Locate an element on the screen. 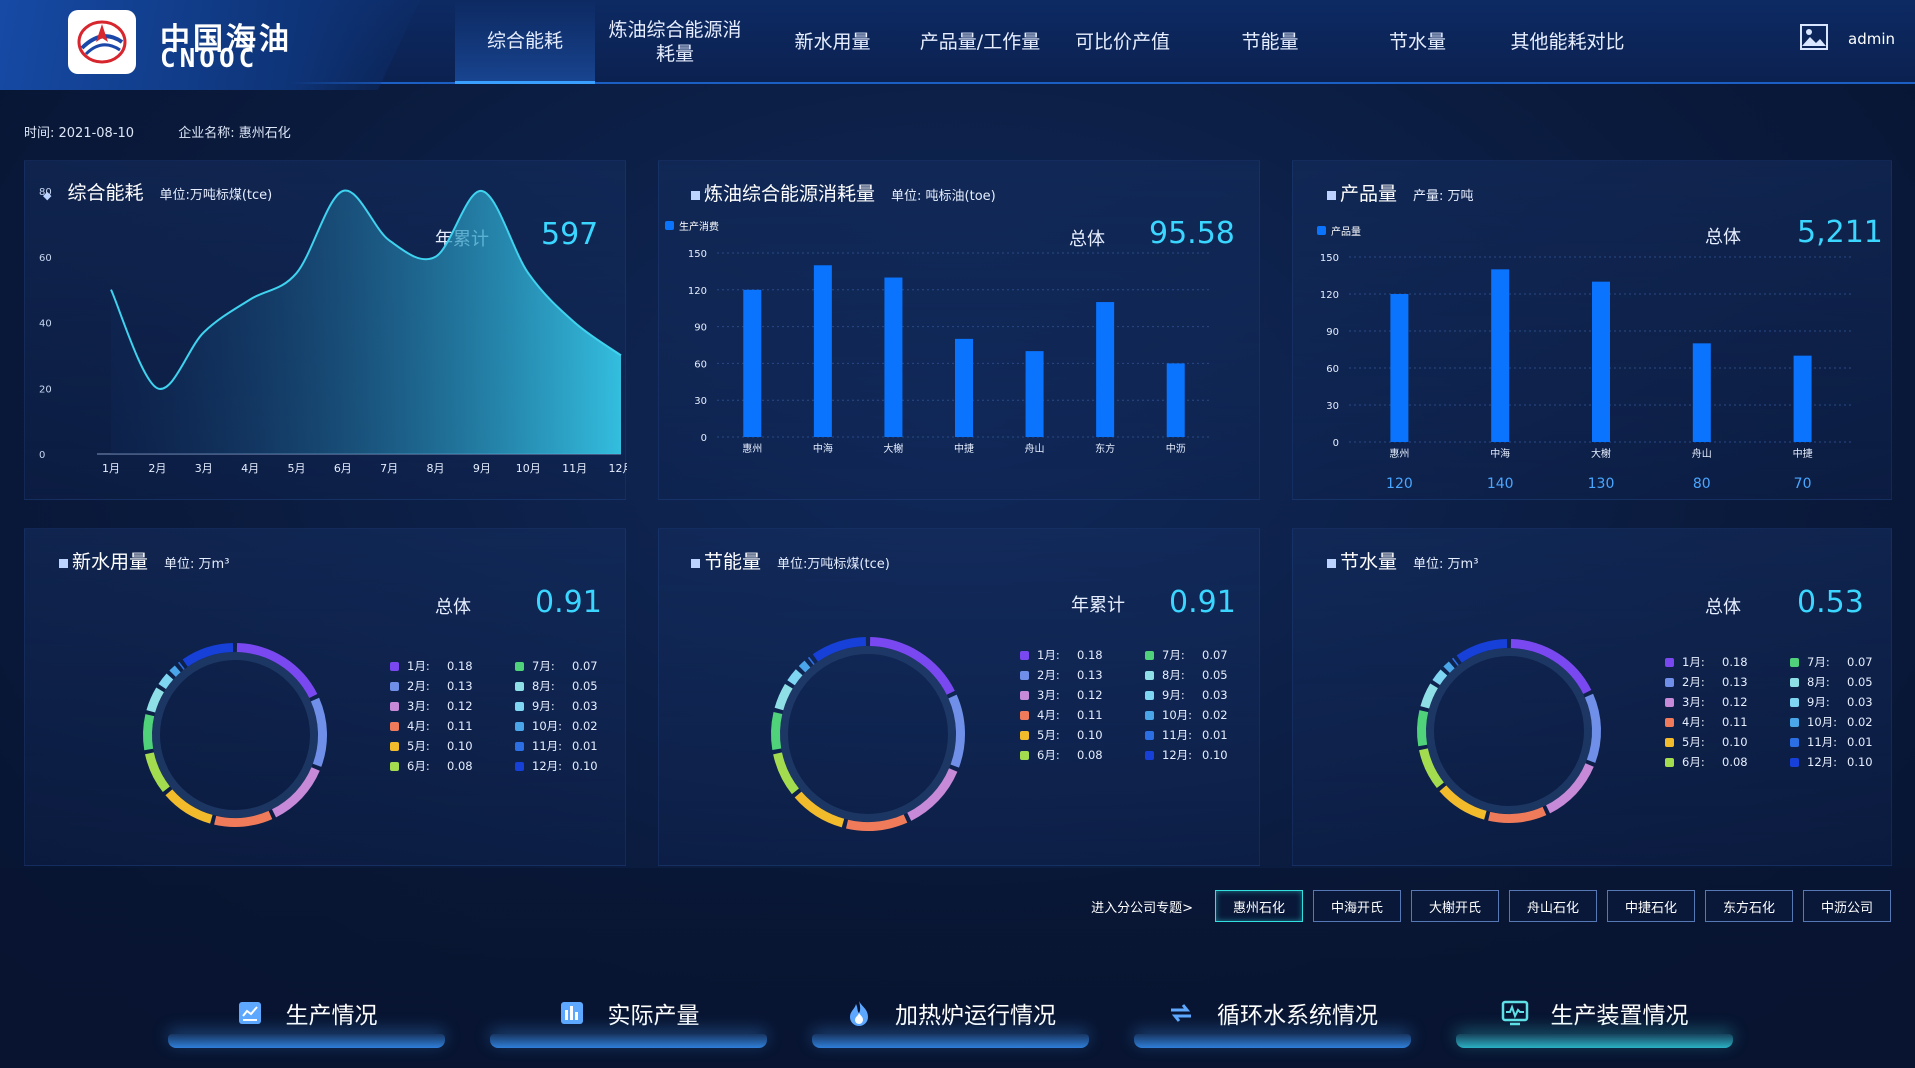  y-tick-label: 120 is located at coordinates (1329, 295).